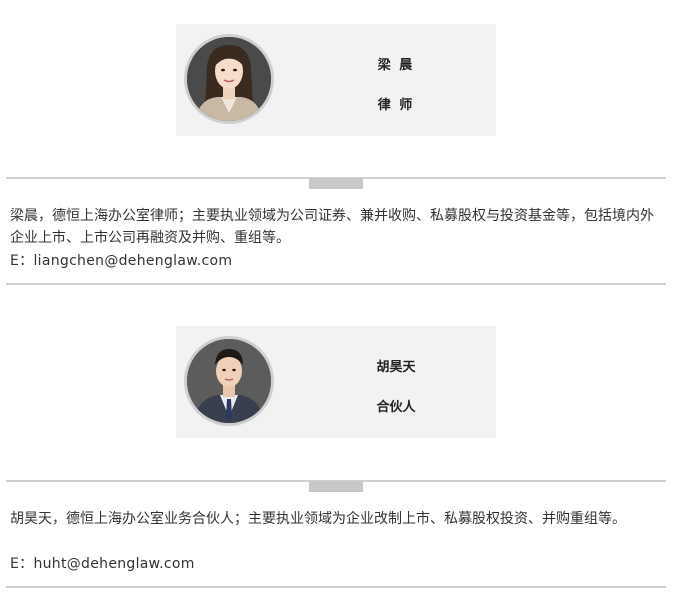  What do you see at coordinates (396, 407) in the screenshot?
I see `person-title: 合伙人` at bounding box center [396, 407].